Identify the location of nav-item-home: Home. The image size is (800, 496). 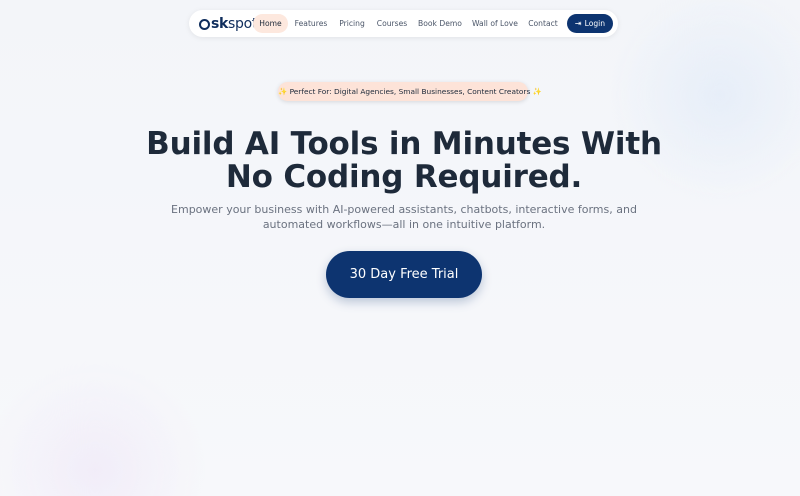
(270, 23).